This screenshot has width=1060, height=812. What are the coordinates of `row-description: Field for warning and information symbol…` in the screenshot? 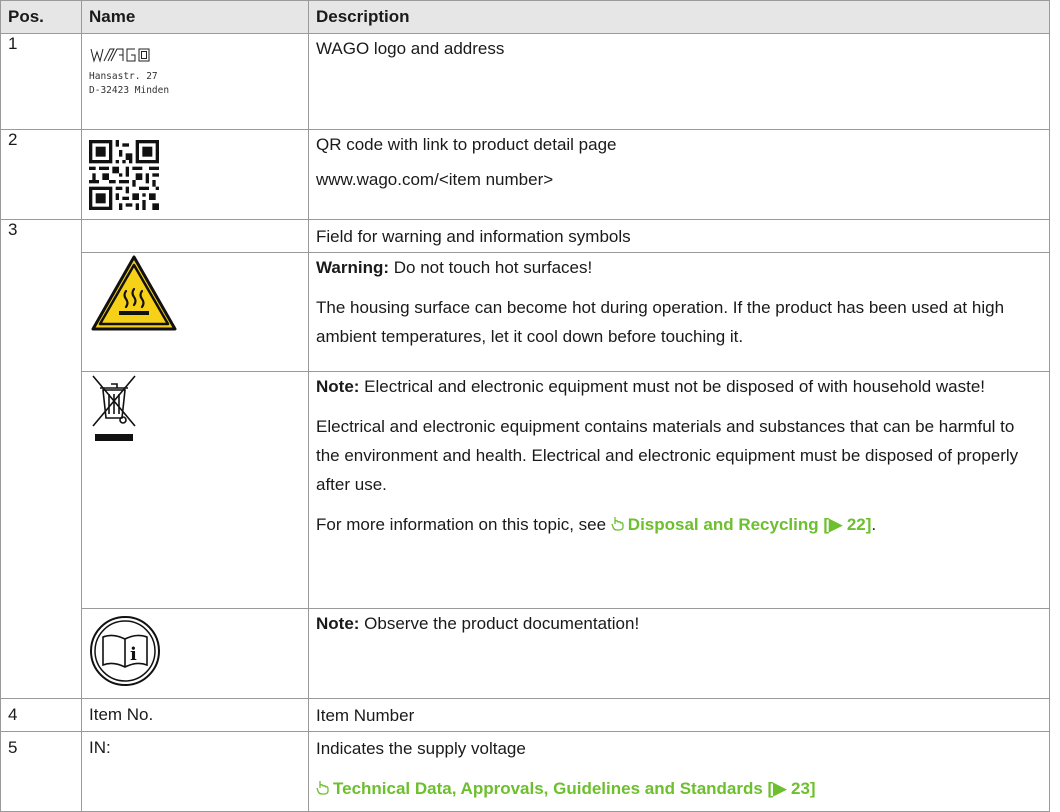 It's located at (679, 236).